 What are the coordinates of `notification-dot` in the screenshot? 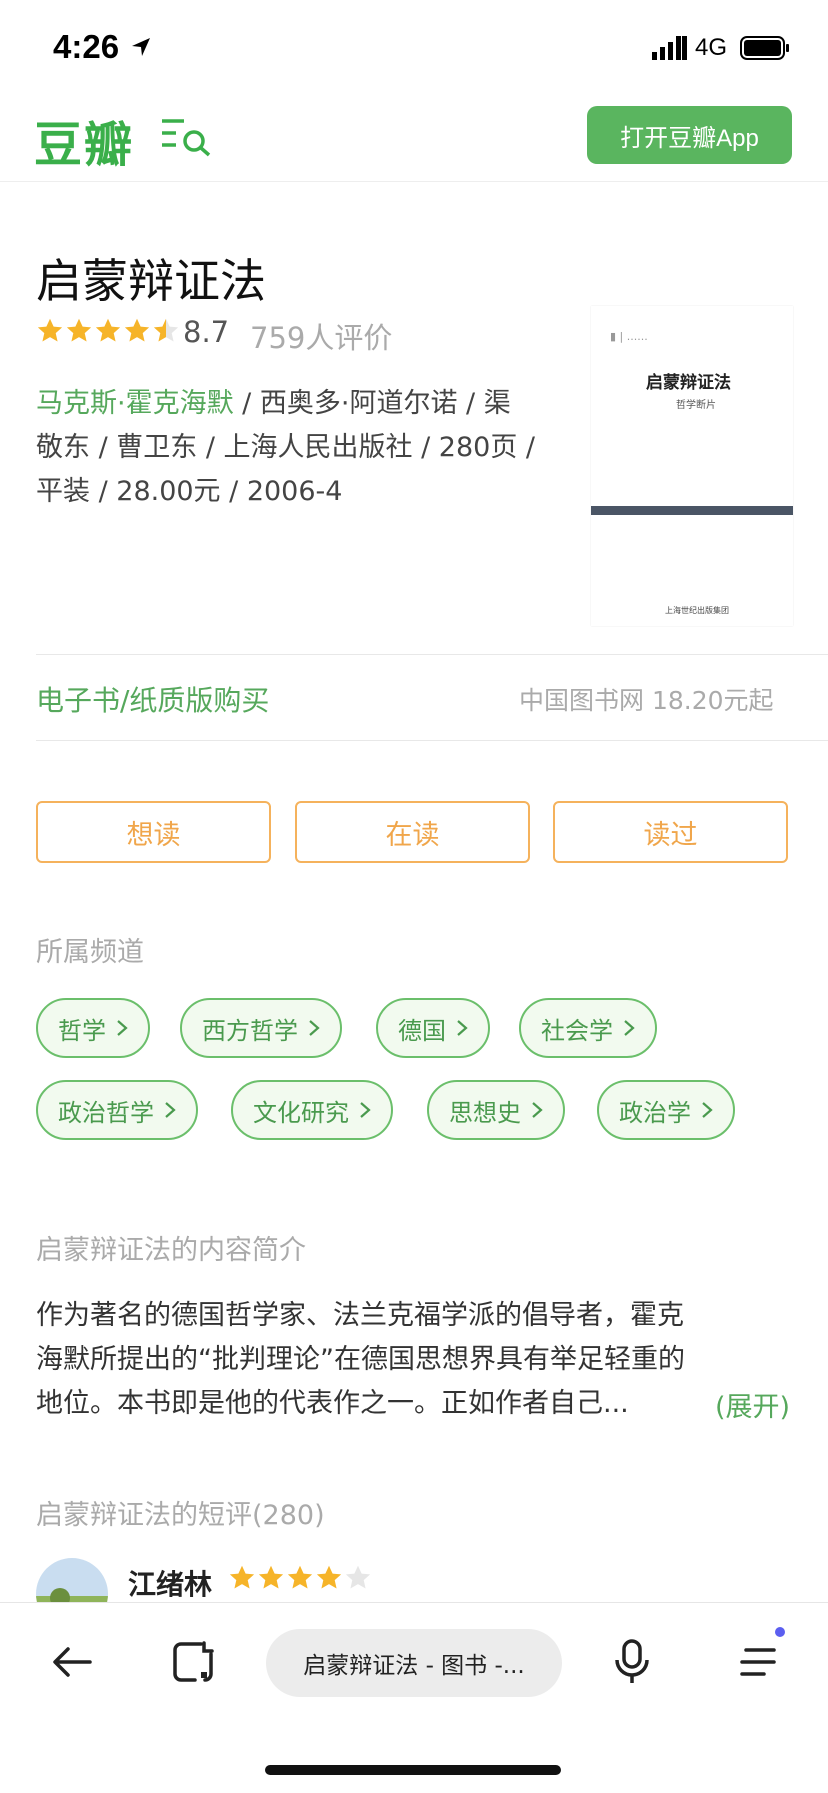 It's located at (780, 1632).